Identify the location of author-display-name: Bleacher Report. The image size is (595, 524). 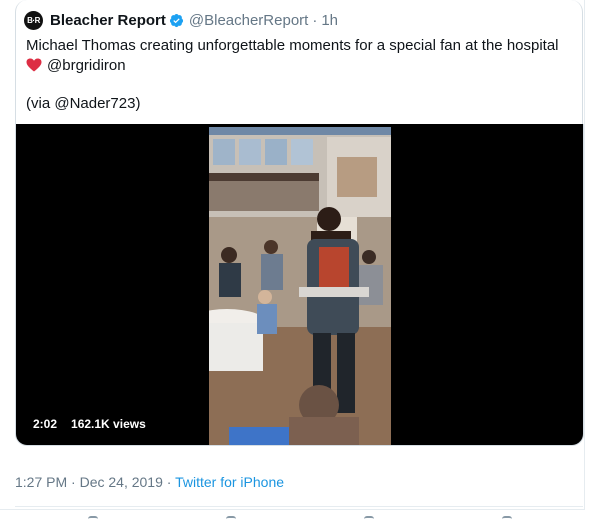
(108, 20).